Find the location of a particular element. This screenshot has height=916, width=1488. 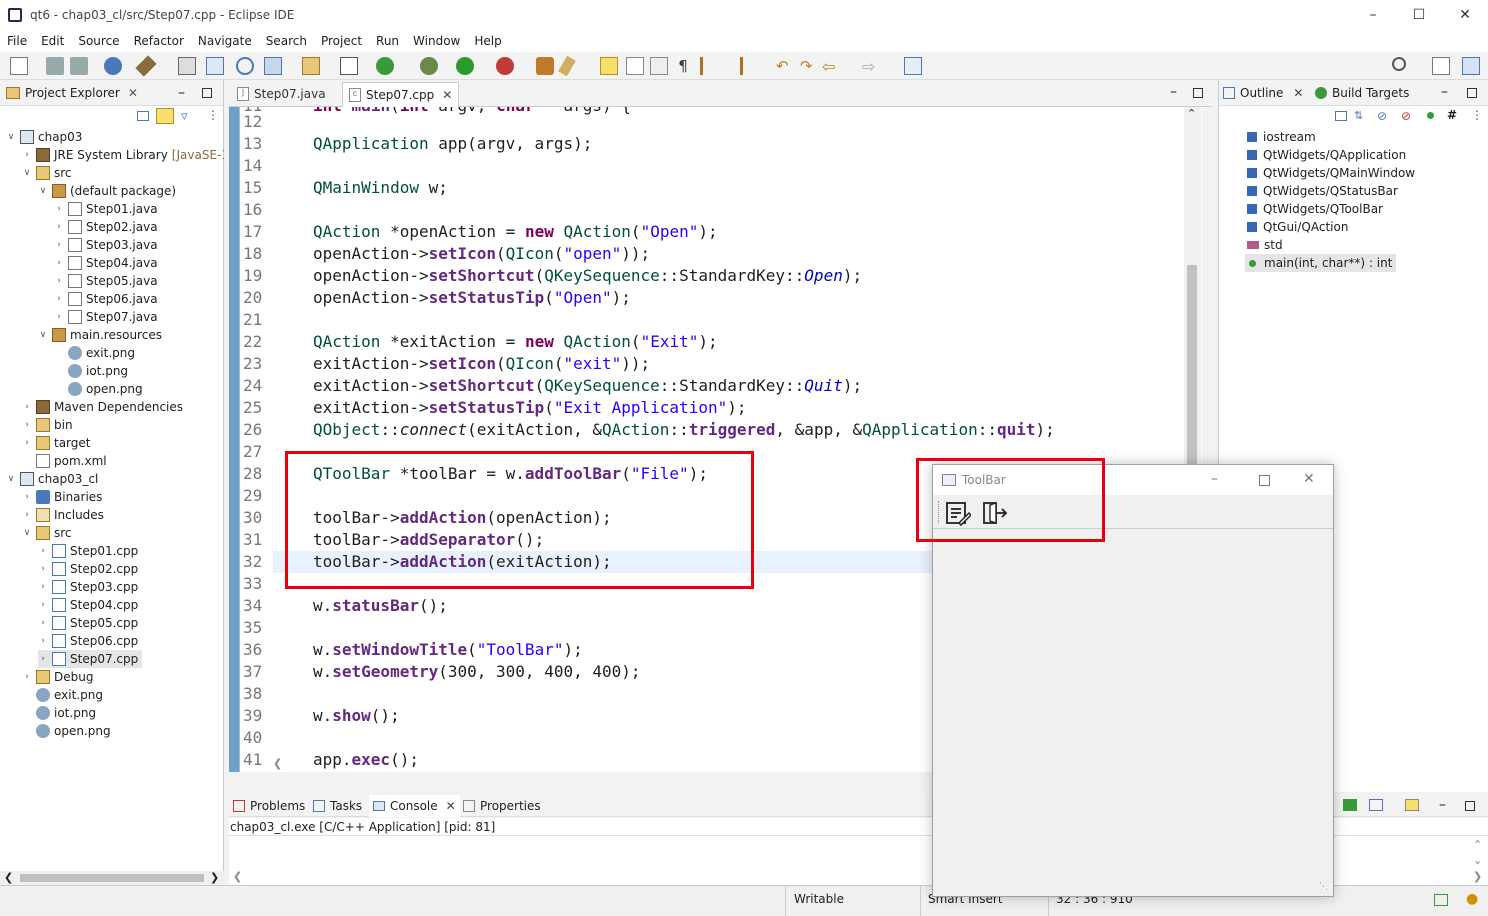

search-icon is located at coordinates (1399, 64).